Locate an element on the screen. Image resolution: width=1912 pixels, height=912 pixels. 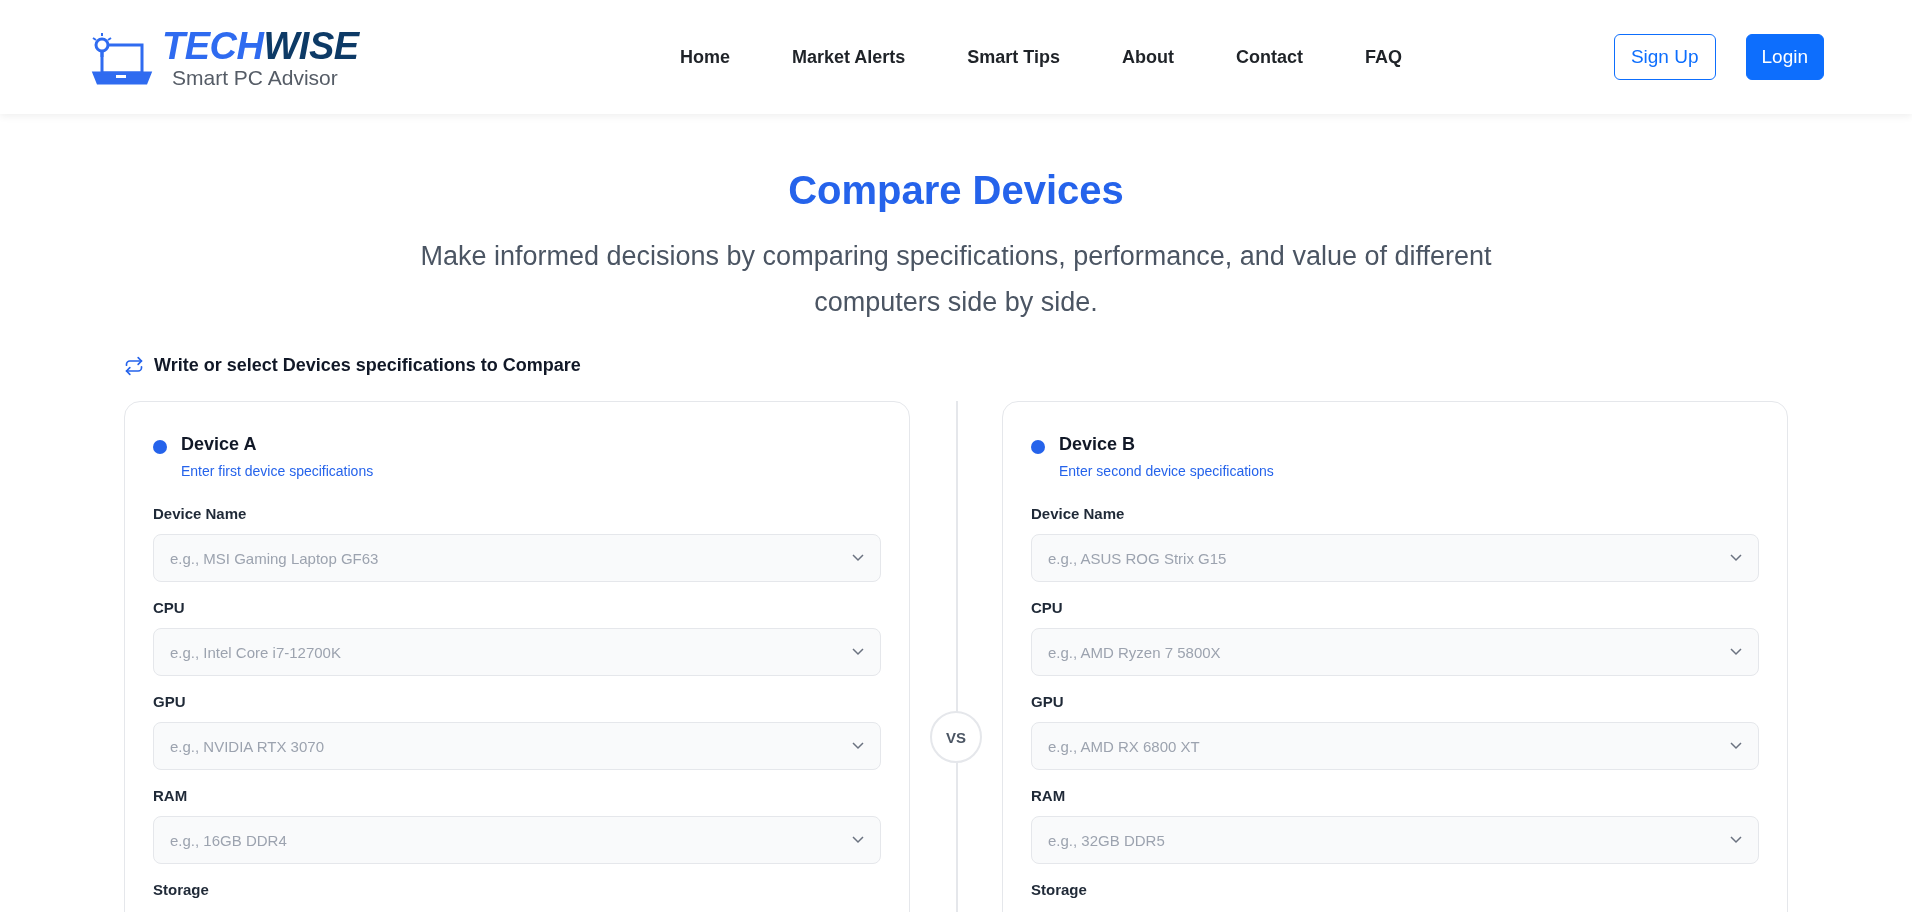
brand-name: TECHWISE is located at coordinates (260, 45).